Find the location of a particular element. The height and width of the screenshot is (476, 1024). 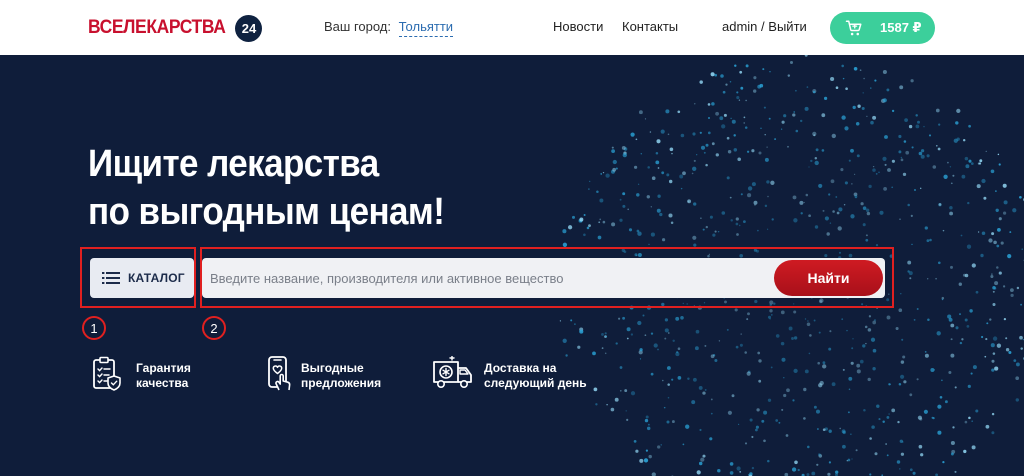

feature-offers: Выгодные предложения is located at coordinates (335, 374).